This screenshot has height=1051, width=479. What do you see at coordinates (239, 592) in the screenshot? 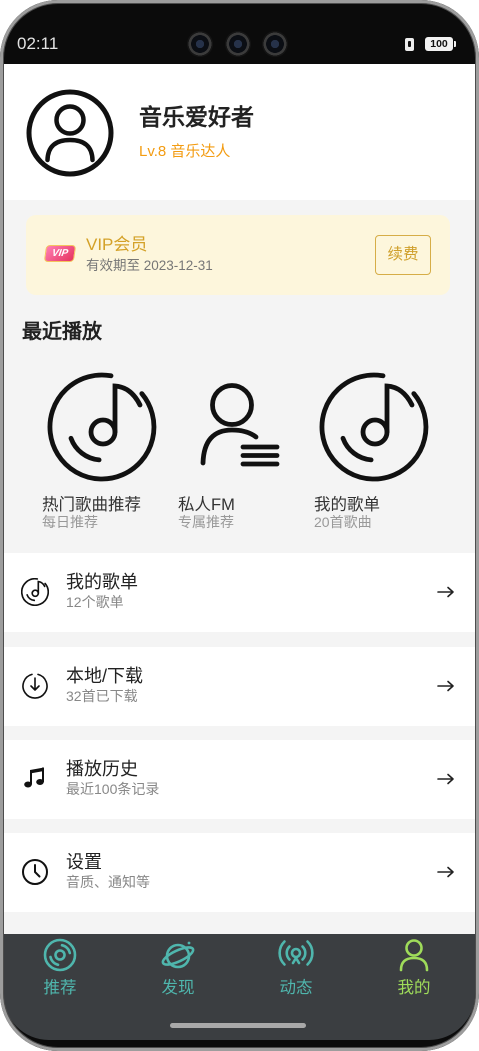
I see `menu-item-my-playlists: 我的歌单 12个歌单` at bounding box center [239, 592].